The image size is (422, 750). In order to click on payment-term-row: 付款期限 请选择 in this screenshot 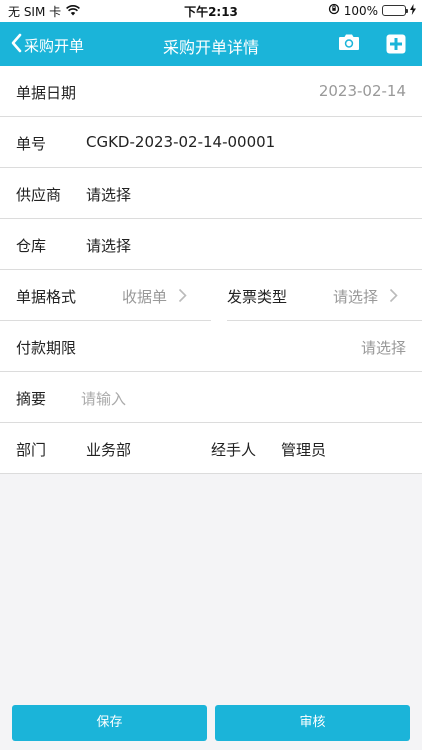, I will do `click(211, 346)`.